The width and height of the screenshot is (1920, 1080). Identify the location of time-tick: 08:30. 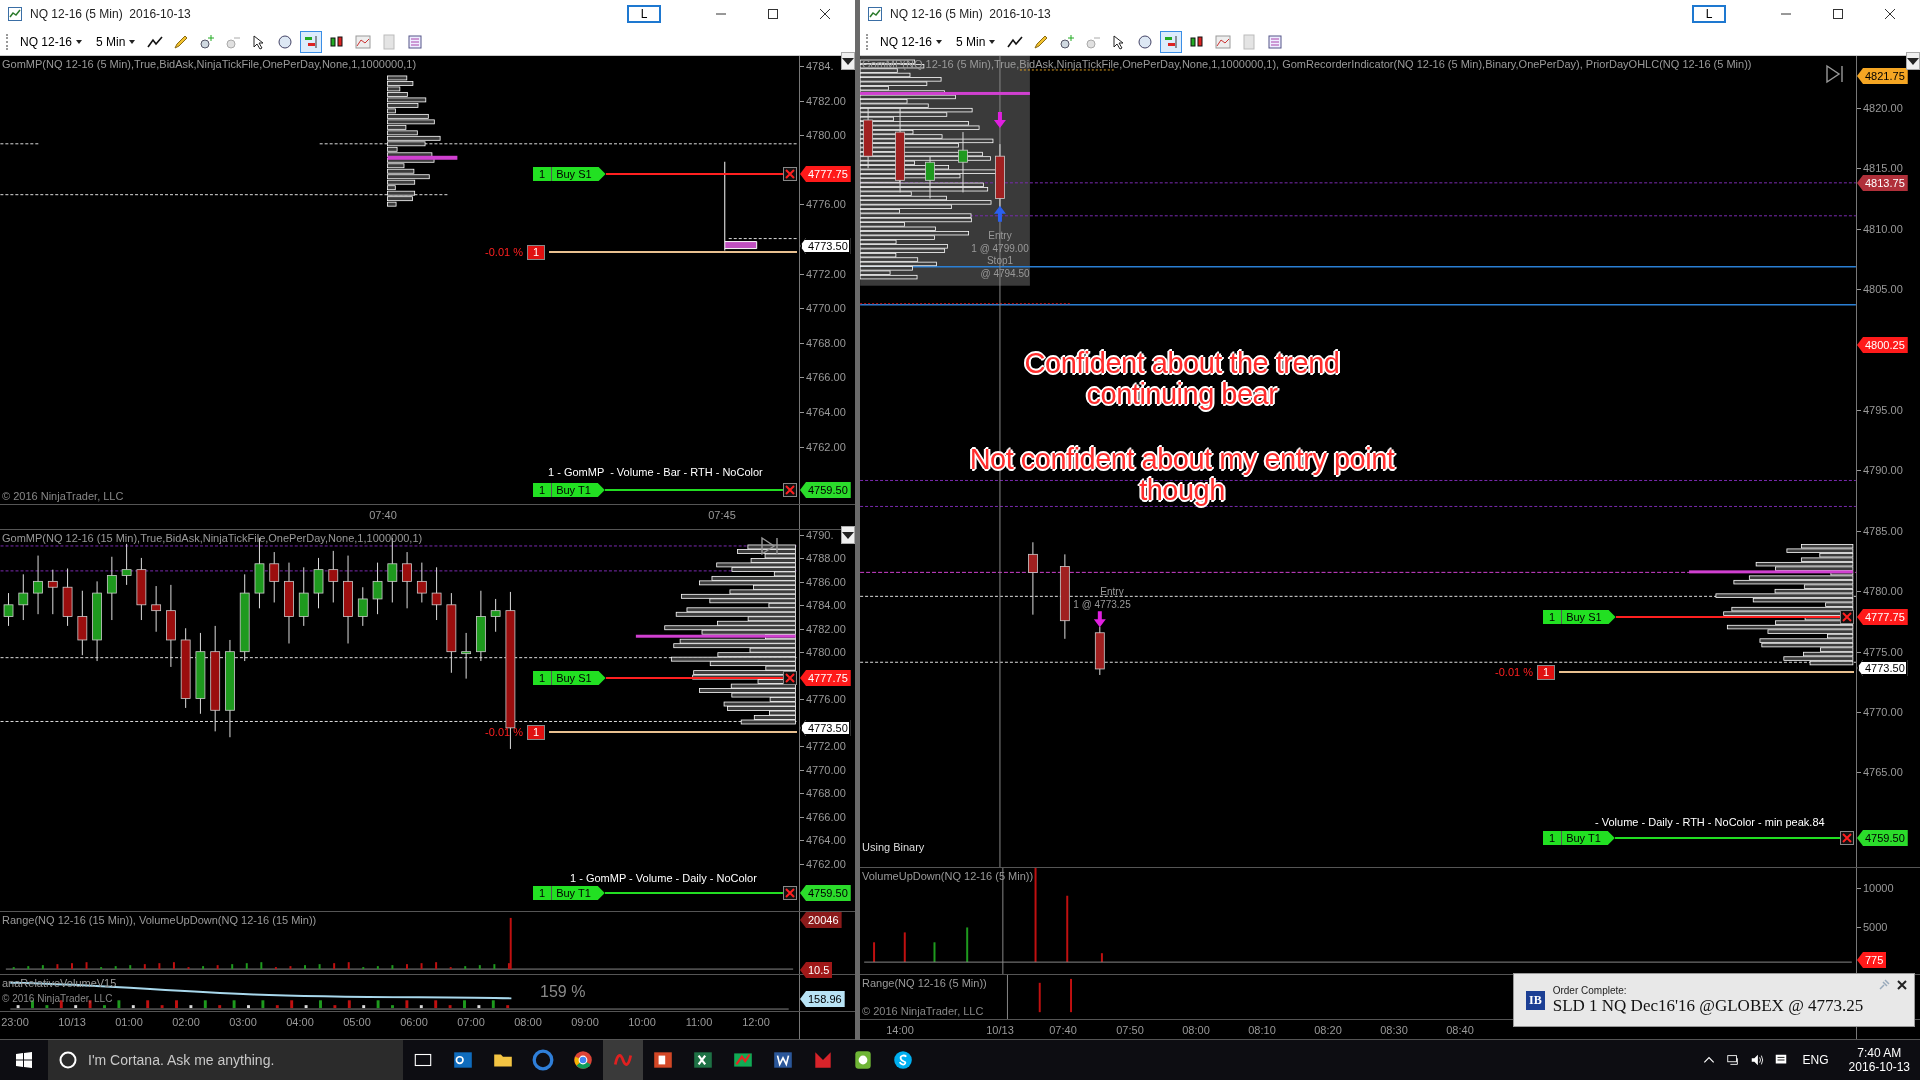
(1394, 1030).